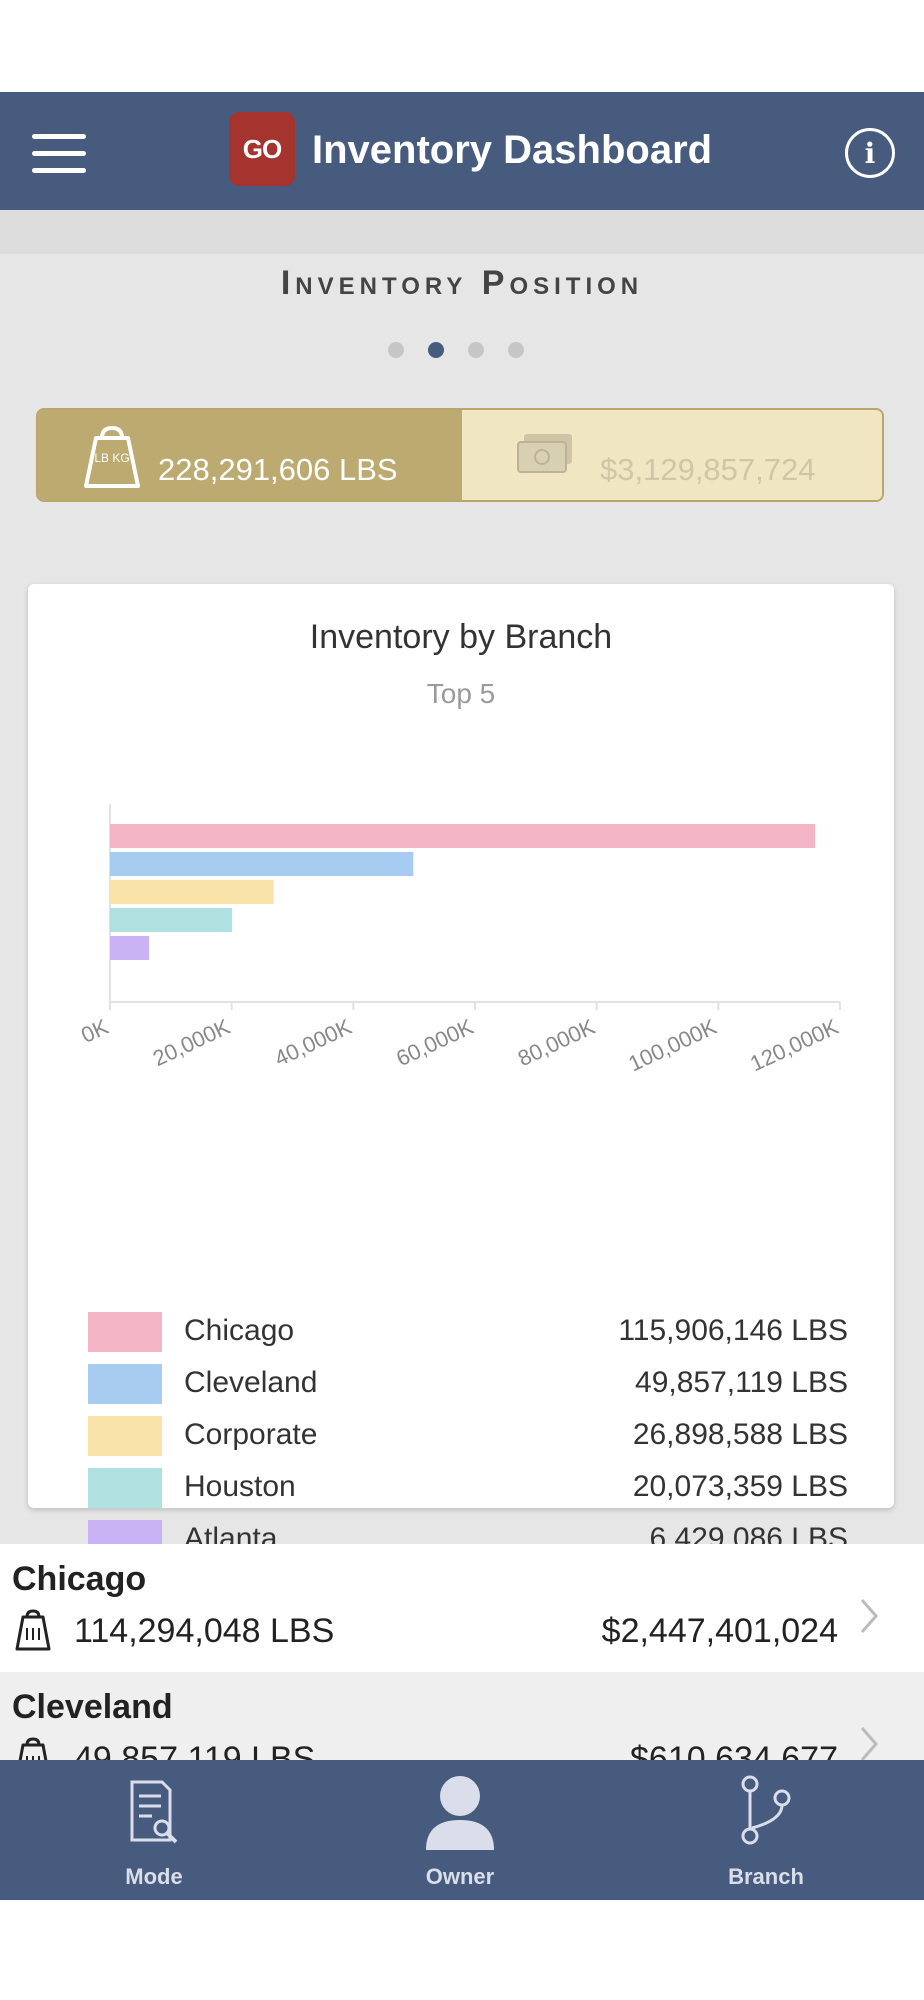 Image resolution: width=924 pixels, height=2000 pixels. I want to click on header-divider, so click(462, 232).